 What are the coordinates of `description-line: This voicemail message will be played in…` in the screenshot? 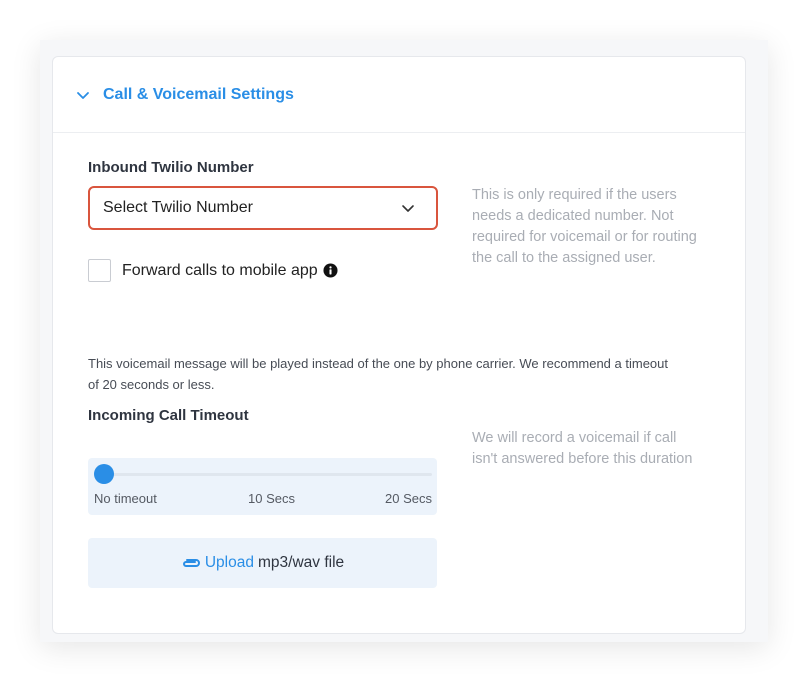 It's located at (378, 363).